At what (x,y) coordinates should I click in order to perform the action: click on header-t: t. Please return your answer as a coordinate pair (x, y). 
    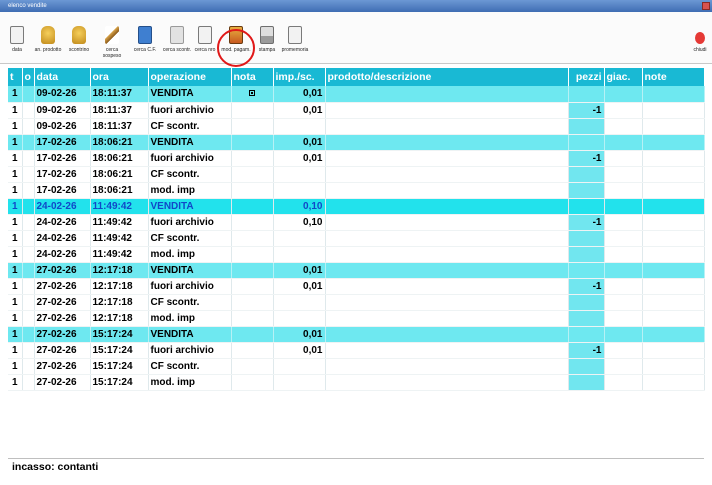
    Looking at the image, I should click on (15, 77).